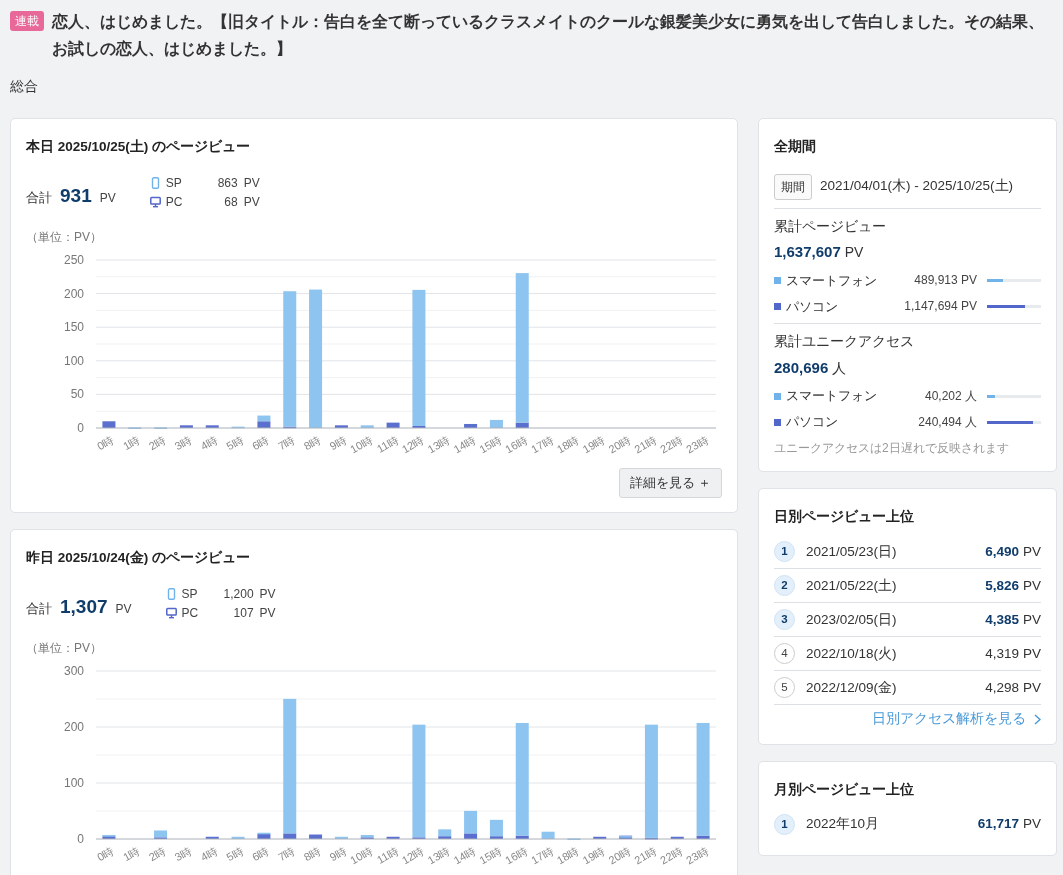 This screenshot has height=875, width=1063. I want to click on device-count: 1,147,694 PV, so click(940, 307).